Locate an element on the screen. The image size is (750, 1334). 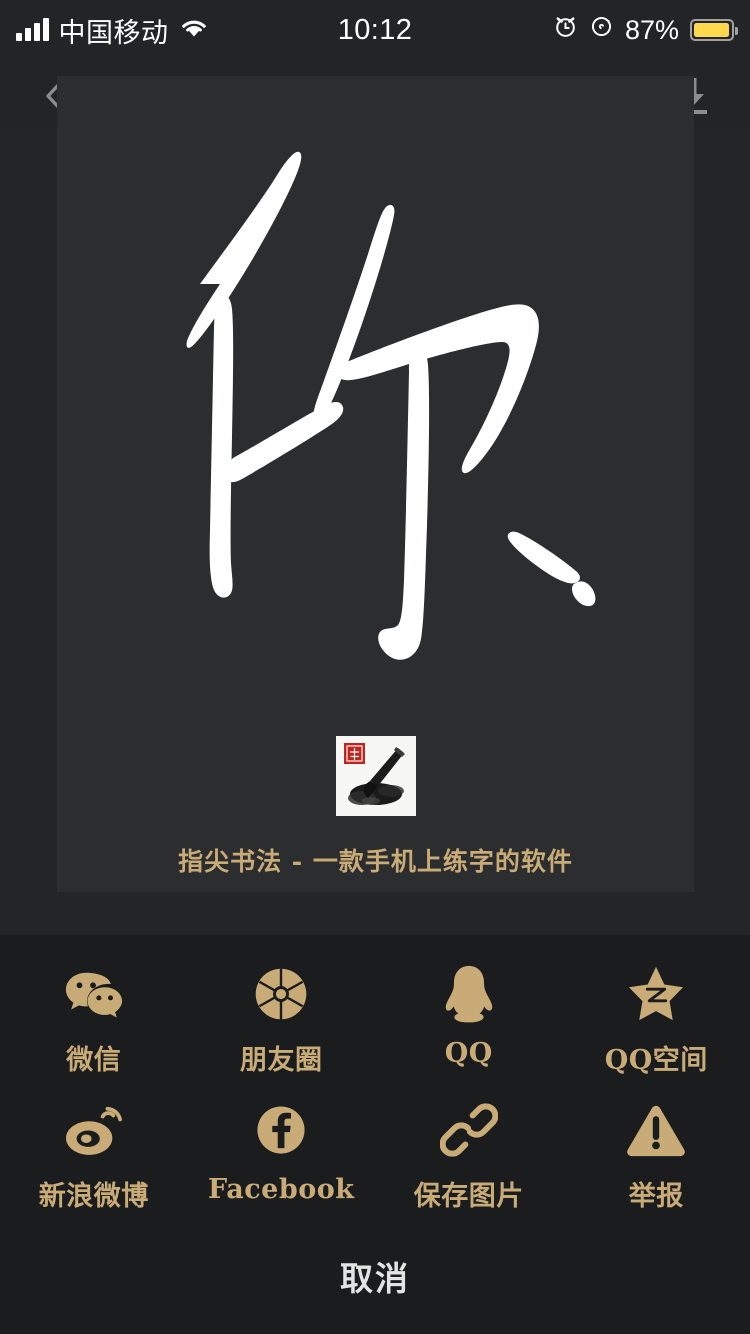
carrier-label: 中国移动 is located at coordinates (113, 32).